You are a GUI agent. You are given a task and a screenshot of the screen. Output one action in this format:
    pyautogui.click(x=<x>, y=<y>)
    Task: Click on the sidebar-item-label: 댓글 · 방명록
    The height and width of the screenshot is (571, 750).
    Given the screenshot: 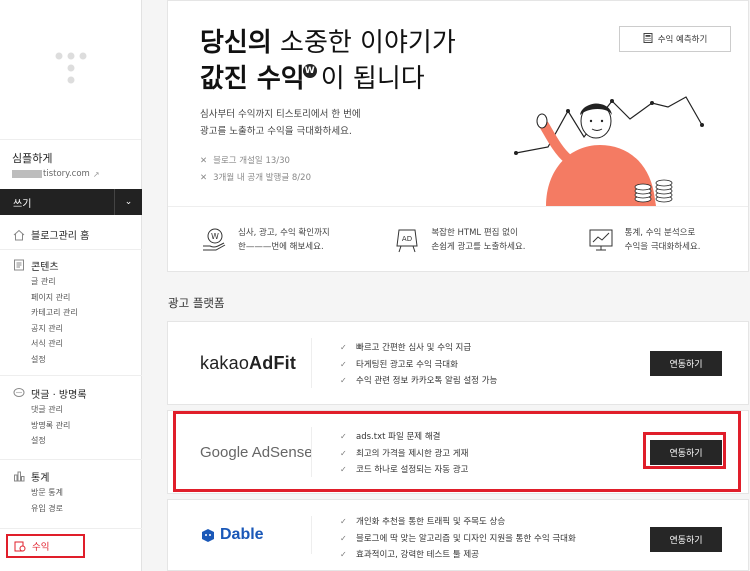 What is the action you would take?
    pyautogui.click(x=59, y=395)
    